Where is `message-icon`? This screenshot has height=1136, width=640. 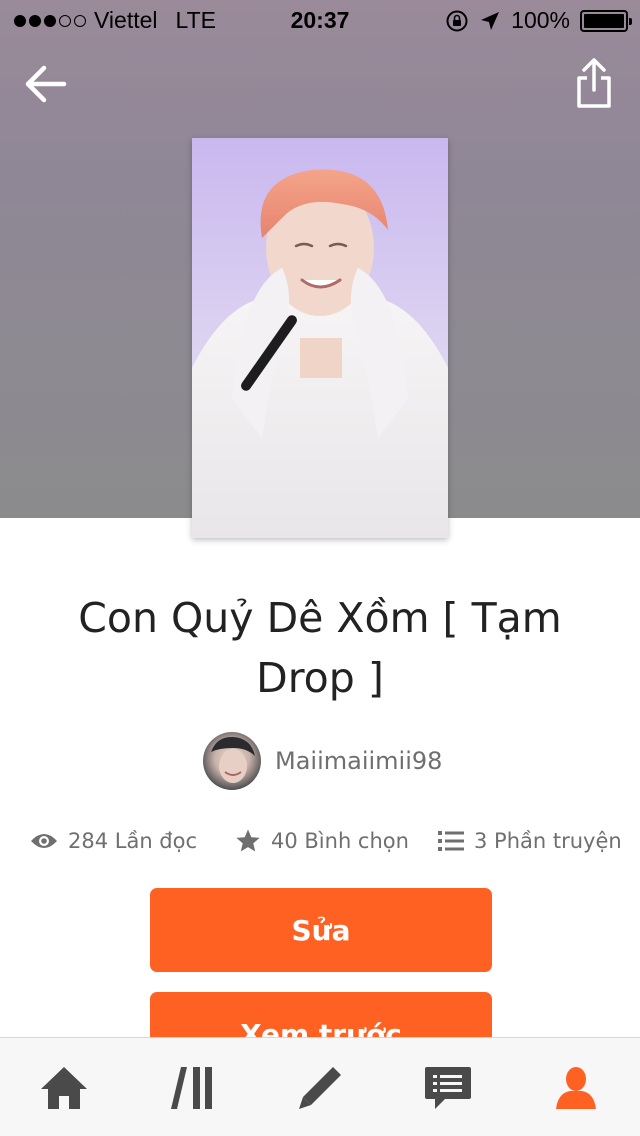 message-icon is located at coordinates (448, 1087).